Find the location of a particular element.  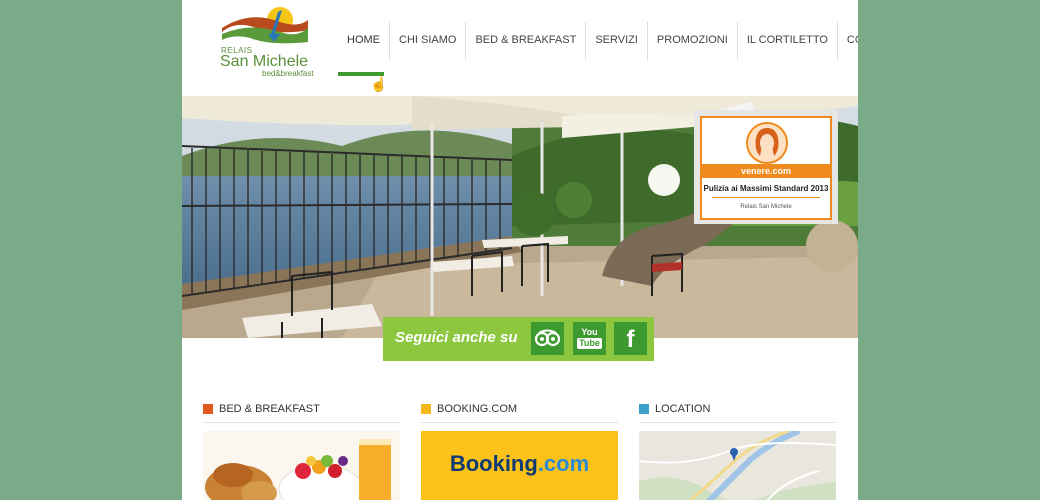

section-header: LOCATION is located at coordinates (737, 409).